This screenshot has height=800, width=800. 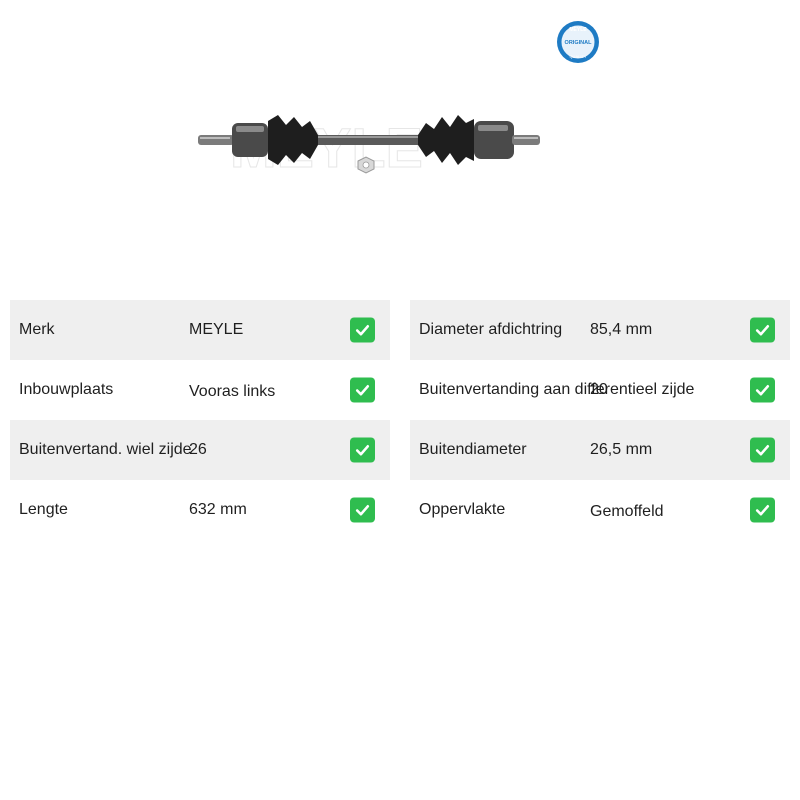 I want to click on svg-text: MEYLE, so click(x=578, y=30).